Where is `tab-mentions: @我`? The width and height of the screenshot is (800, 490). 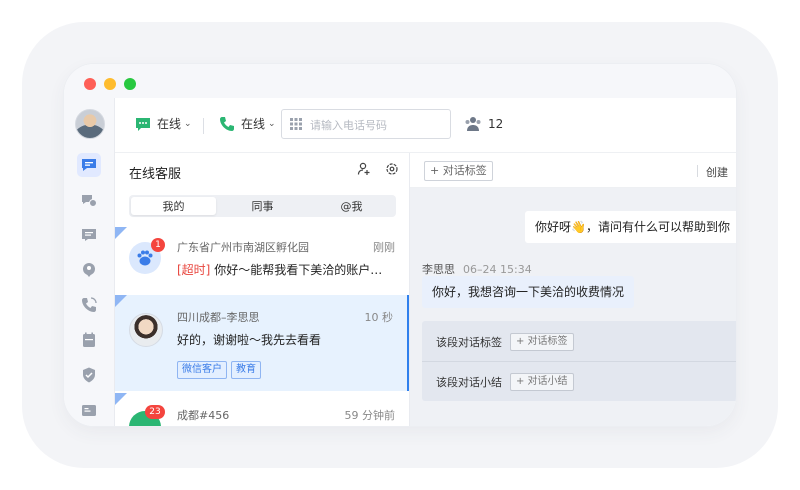
tab-mentions: @我 is located at coordinates (351, 206).